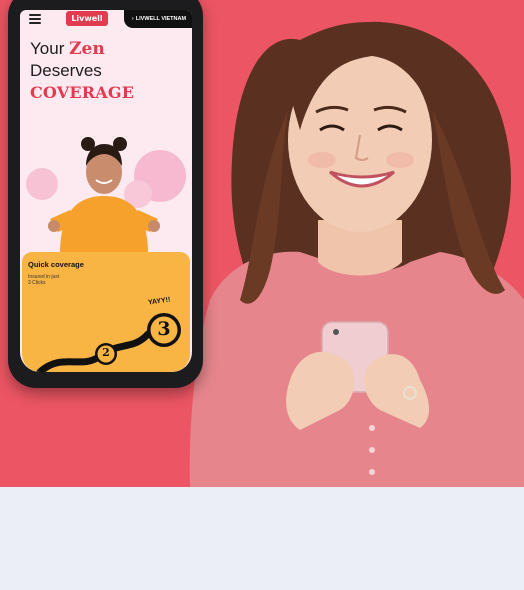 The height and width of the screenshot is (590, 524). I want to click on phone-topbar: Livwell › LIVWELL VIETNAM, so click(106, 19).